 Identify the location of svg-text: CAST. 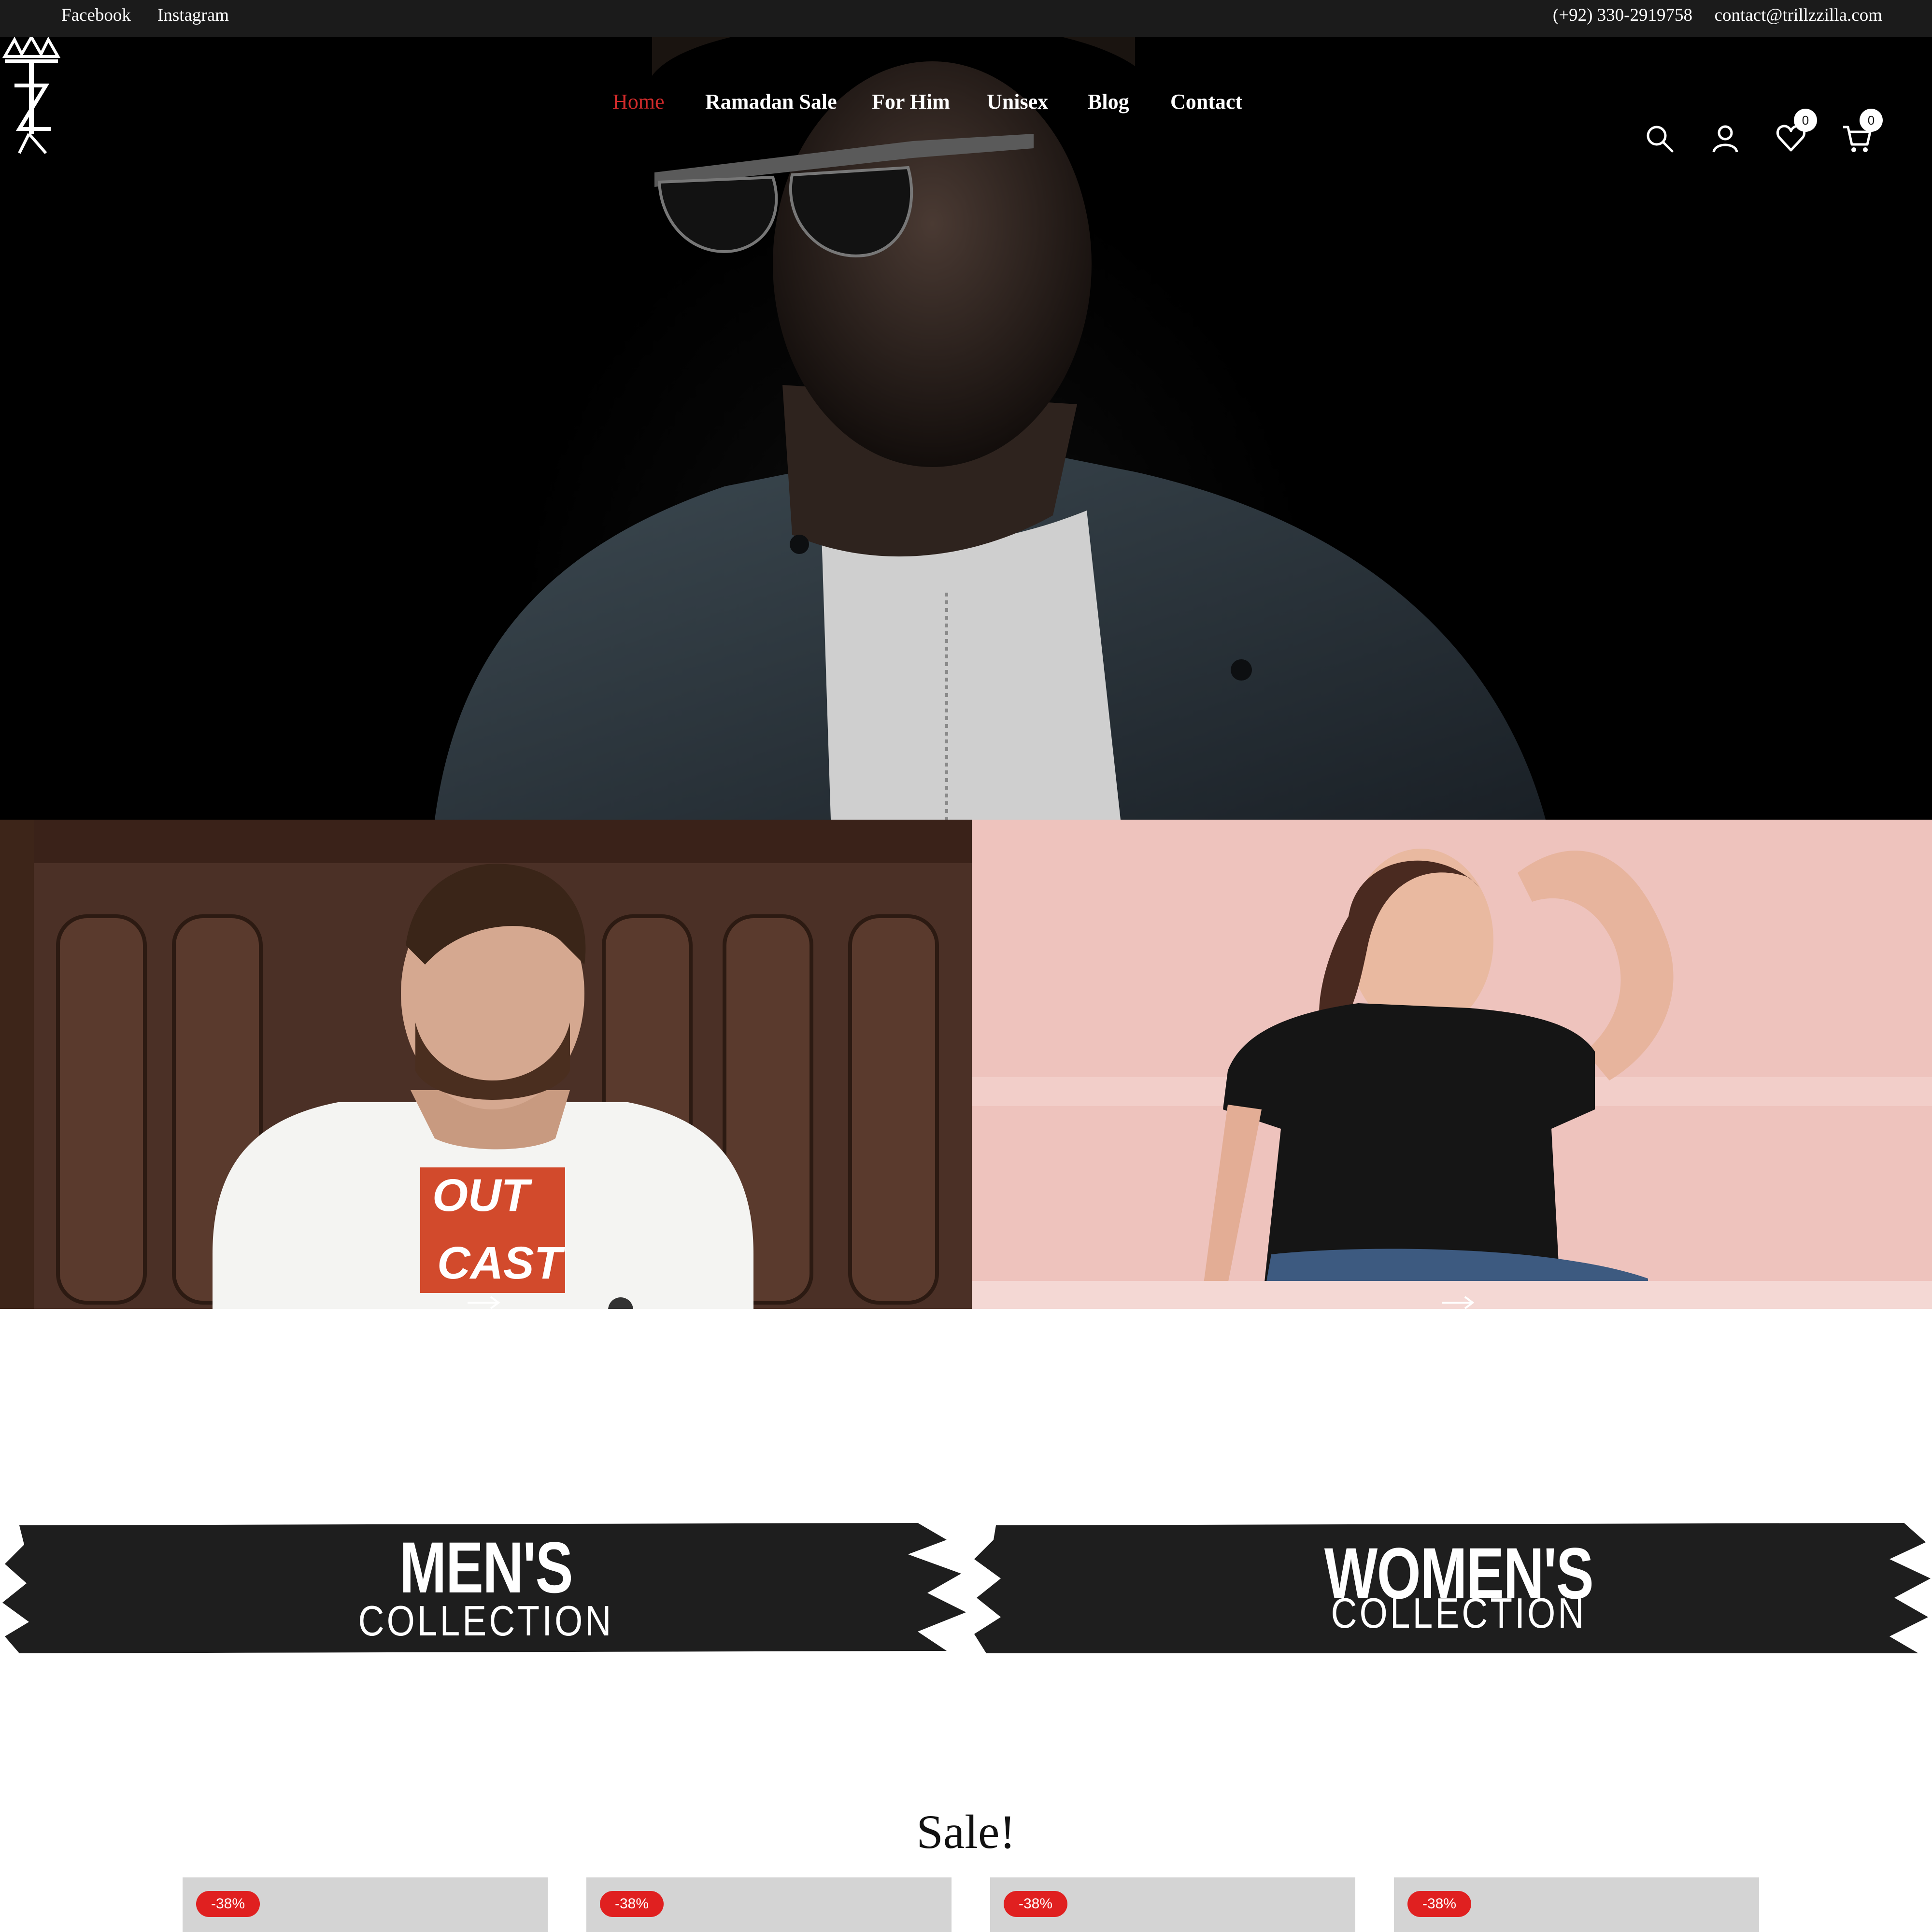
(502, 1263).